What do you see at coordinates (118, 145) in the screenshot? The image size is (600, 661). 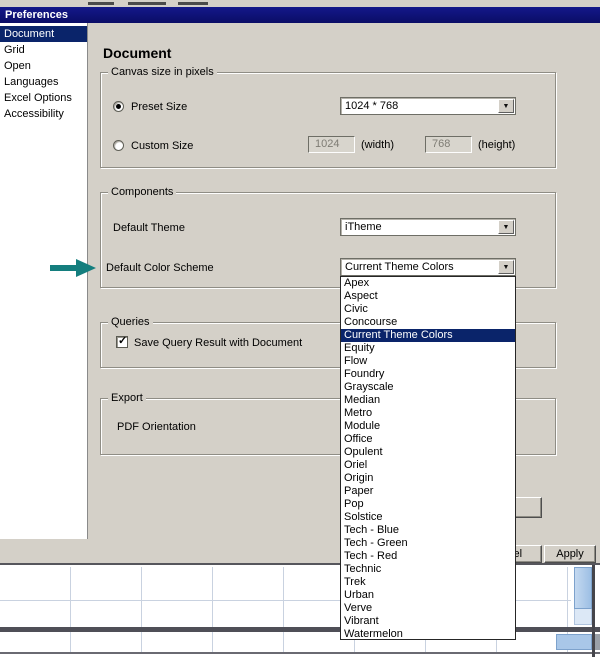 I see `custom-size-radio` at bounding box center [118, 145].